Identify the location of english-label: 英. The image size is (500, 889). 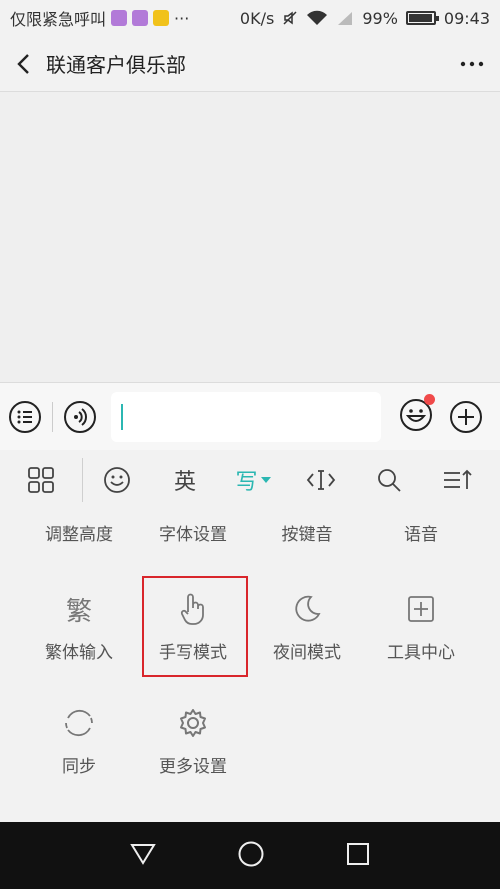
(184, 482).